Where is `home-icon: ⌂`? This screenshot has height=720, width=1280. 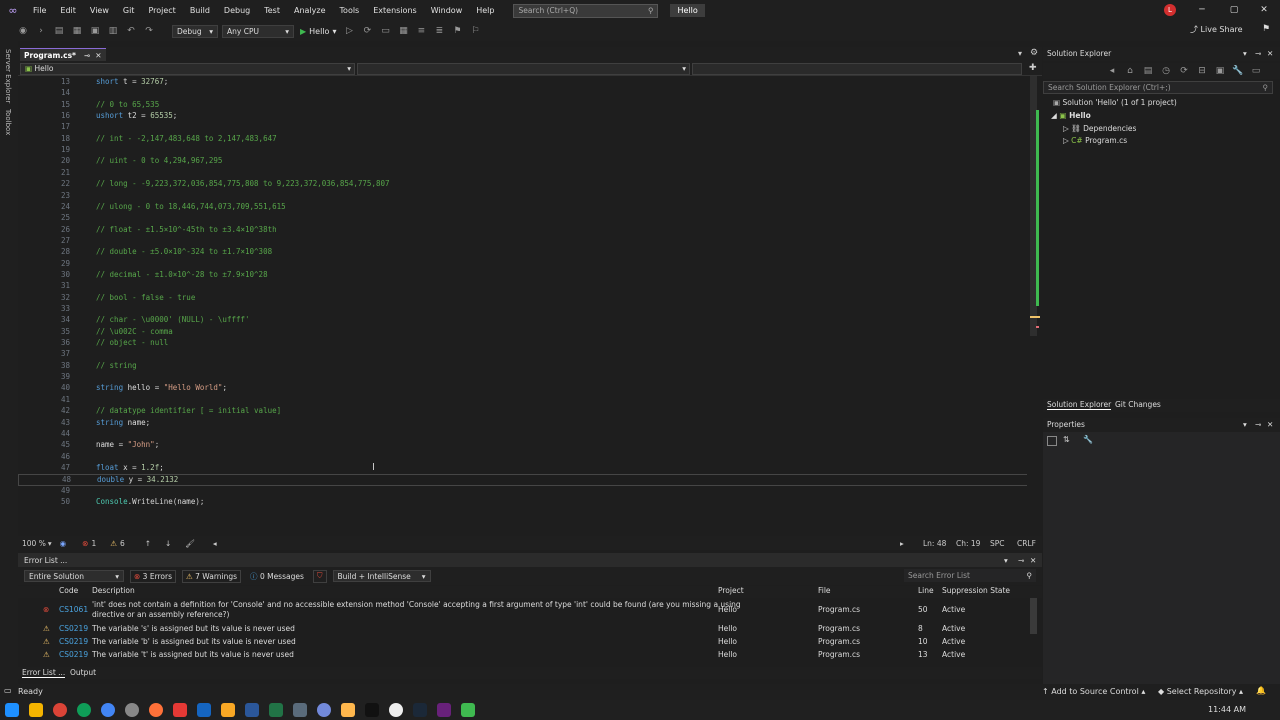
home-icon: ⌂ is located at coordinates (1130, 71).